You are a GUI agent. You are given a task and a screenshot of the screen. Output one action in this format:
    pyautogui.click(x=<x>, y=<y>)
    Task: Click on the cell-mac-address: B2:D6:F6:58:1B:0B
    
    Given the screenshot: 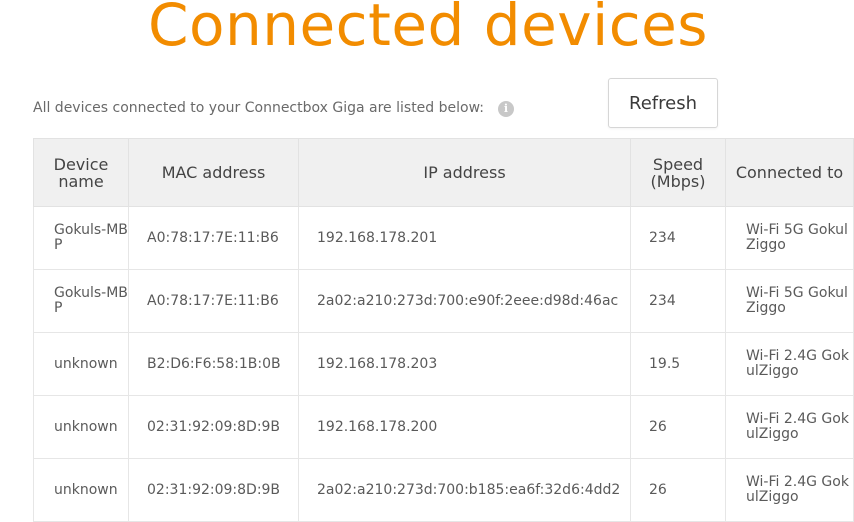 What is the action you would take?
    pyautogui.click(x=213, y=364)
    